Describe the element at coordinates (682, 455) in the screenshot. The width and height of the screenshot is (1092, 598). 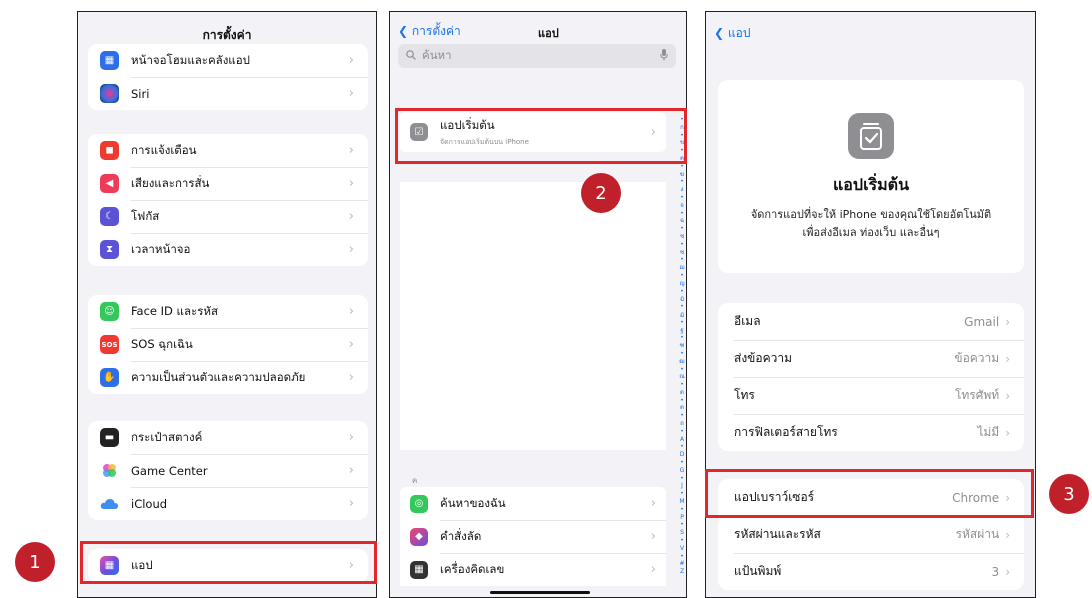
I see `index-letter: D` at that location.